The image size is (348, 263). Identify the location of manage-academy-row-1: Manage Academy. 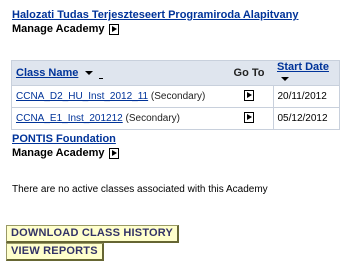
(65, 29).